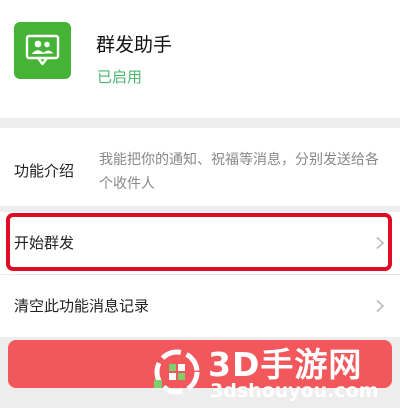 This screenshot has width=400, height=408. Describe the element at coordinates (134, 45) in the screenshot. I see `app-title: 群发助手` at that location.